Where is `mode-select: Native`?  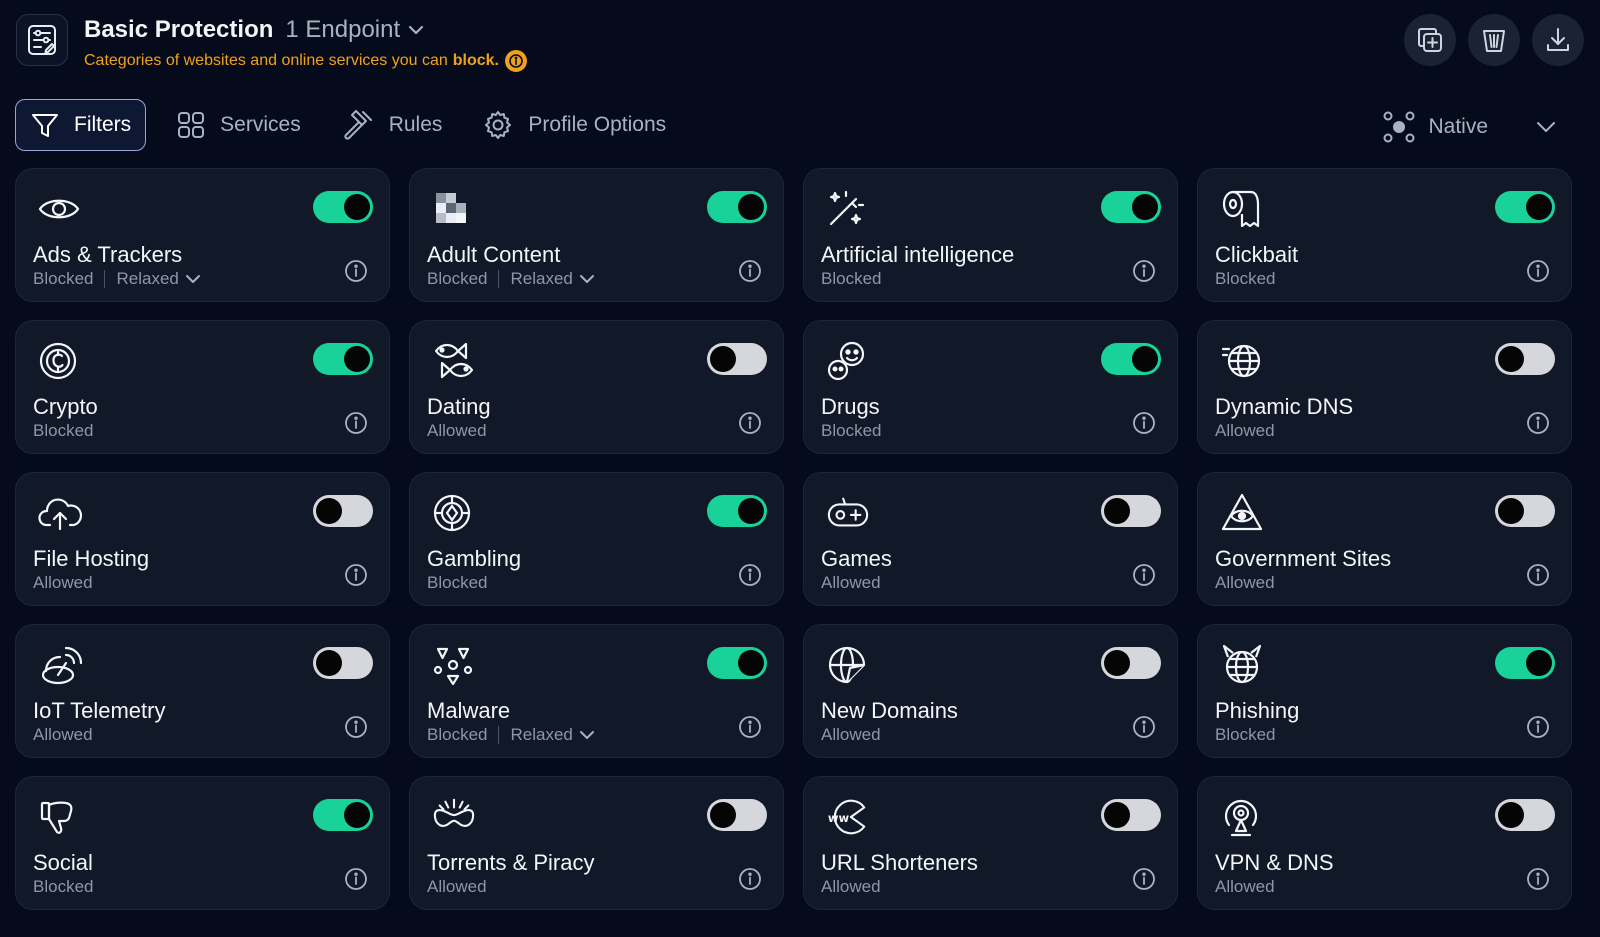 mode-select: Native is located at coordinates (1470, 127).